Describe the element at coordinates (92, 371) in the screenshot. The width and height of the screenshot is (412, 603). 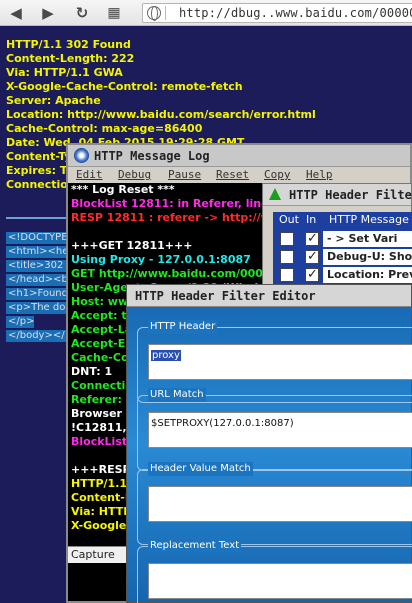
I see `log-line: DNT: 1` at that location.